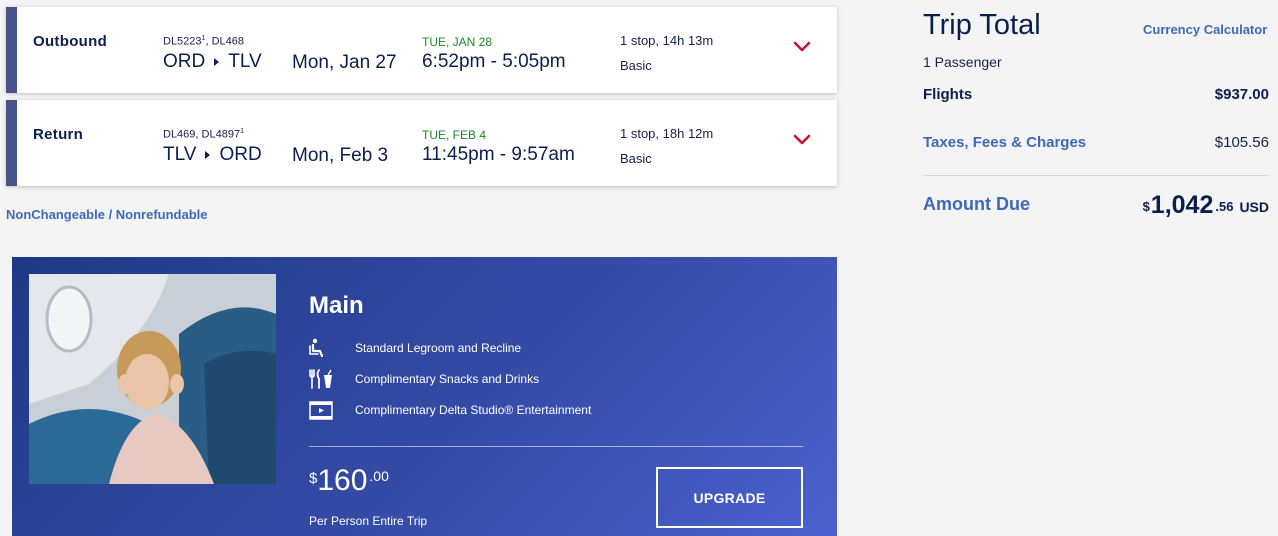 This screenshot has height=536, width=1278. What do you see at coordinates (203, 134) in the screenshot?
I see `flight-numbers: DL469, DL48971` at bounding box center [203, 134].